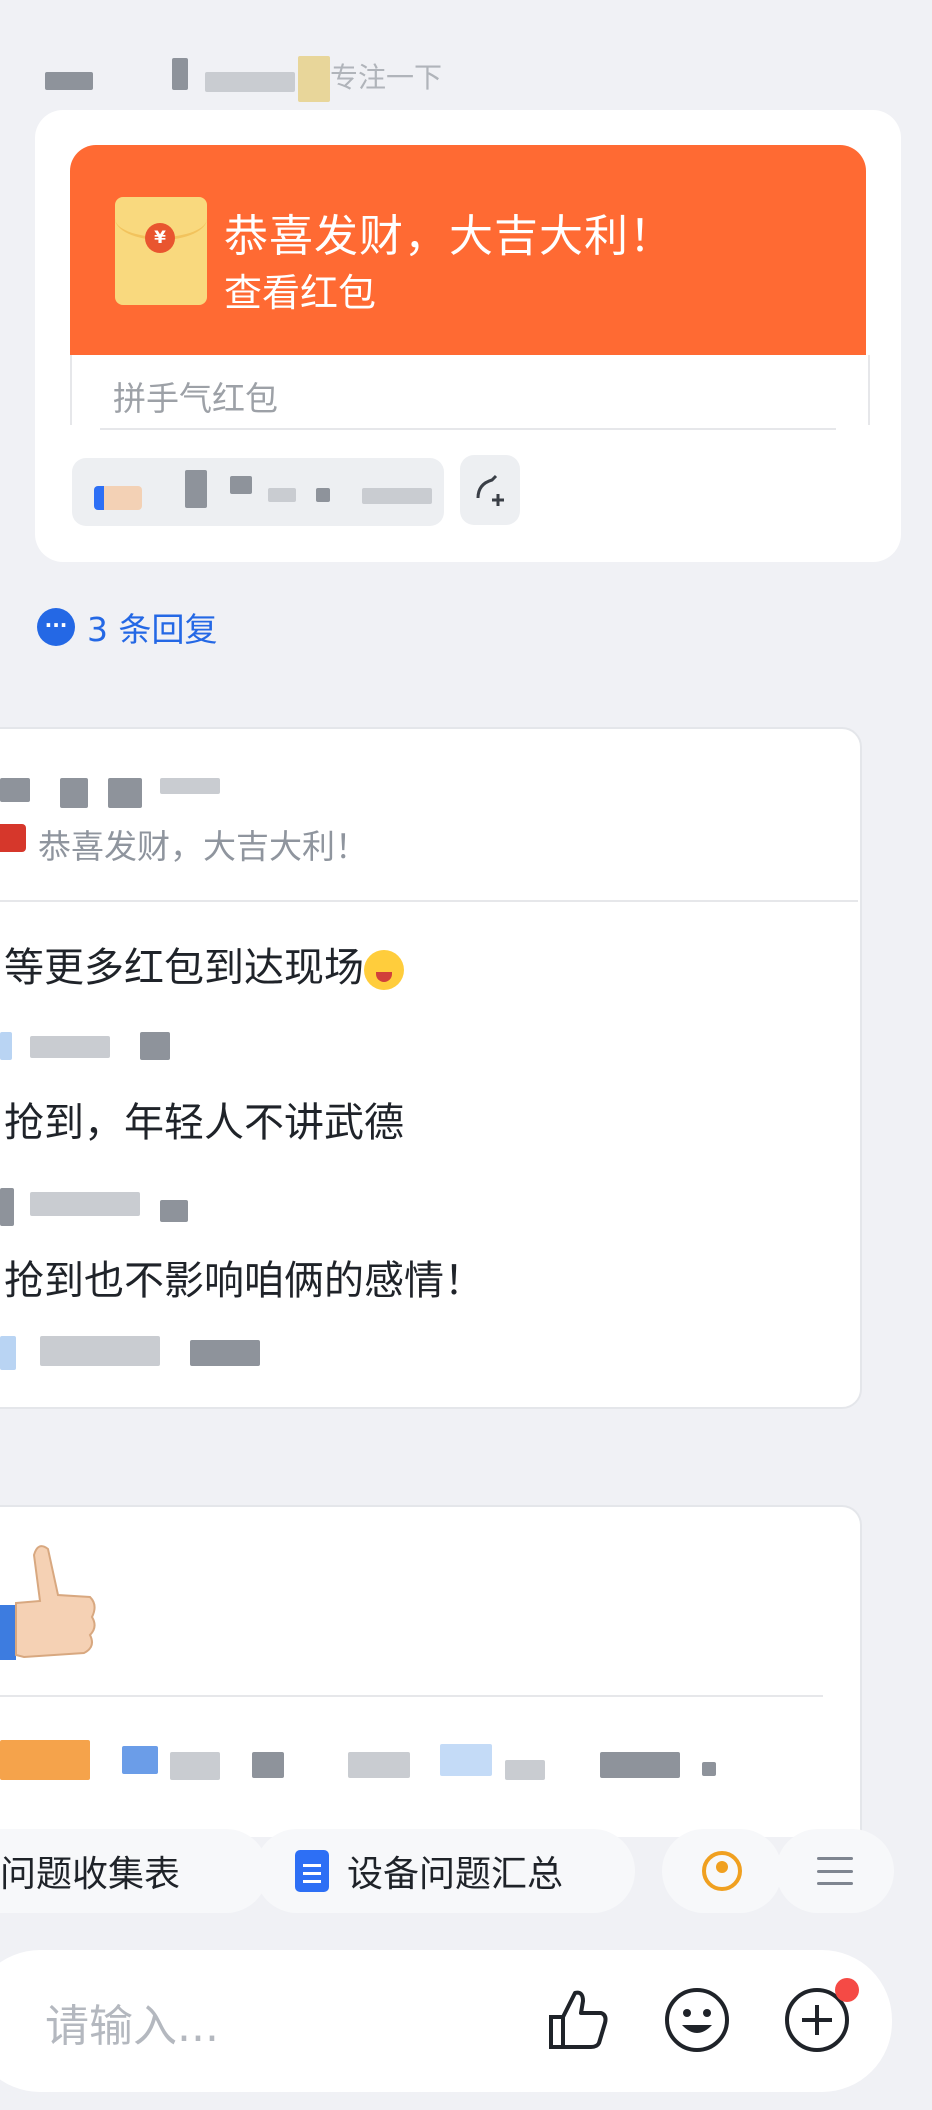 This screenshot has width=932, height=2110. I want to click on red-packet-mini-icon, so click(13, 838).